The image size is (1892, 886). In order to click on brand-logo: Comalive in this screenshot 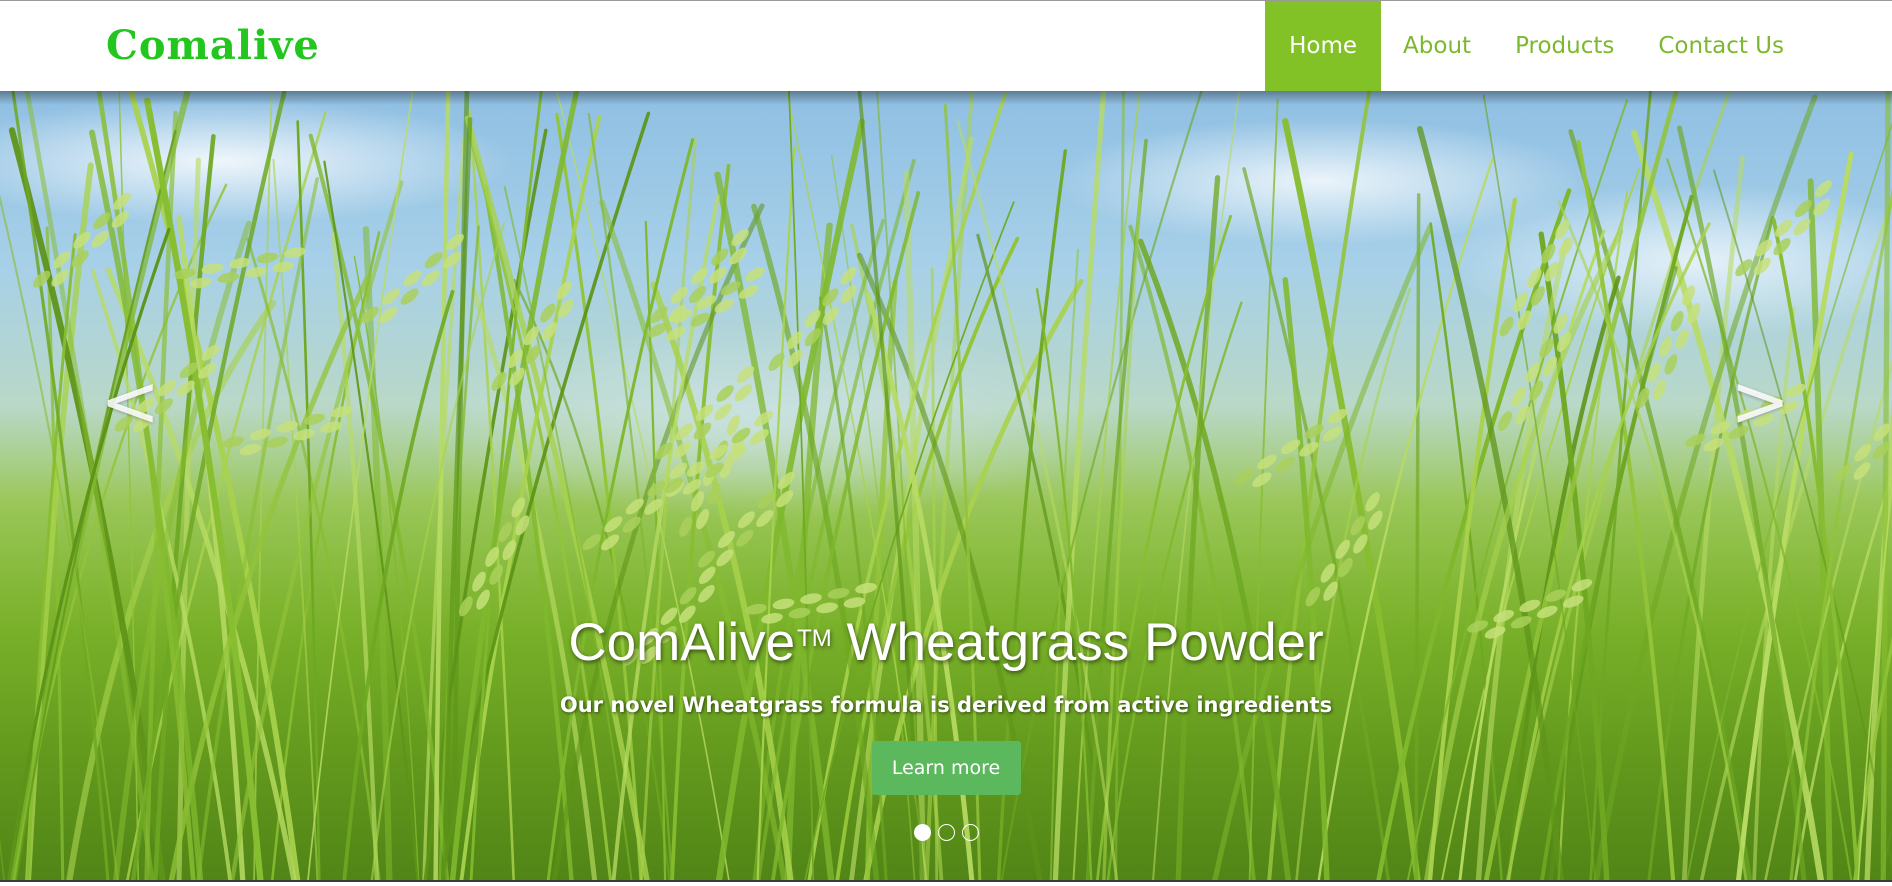, I will do `click(213, 46)`.